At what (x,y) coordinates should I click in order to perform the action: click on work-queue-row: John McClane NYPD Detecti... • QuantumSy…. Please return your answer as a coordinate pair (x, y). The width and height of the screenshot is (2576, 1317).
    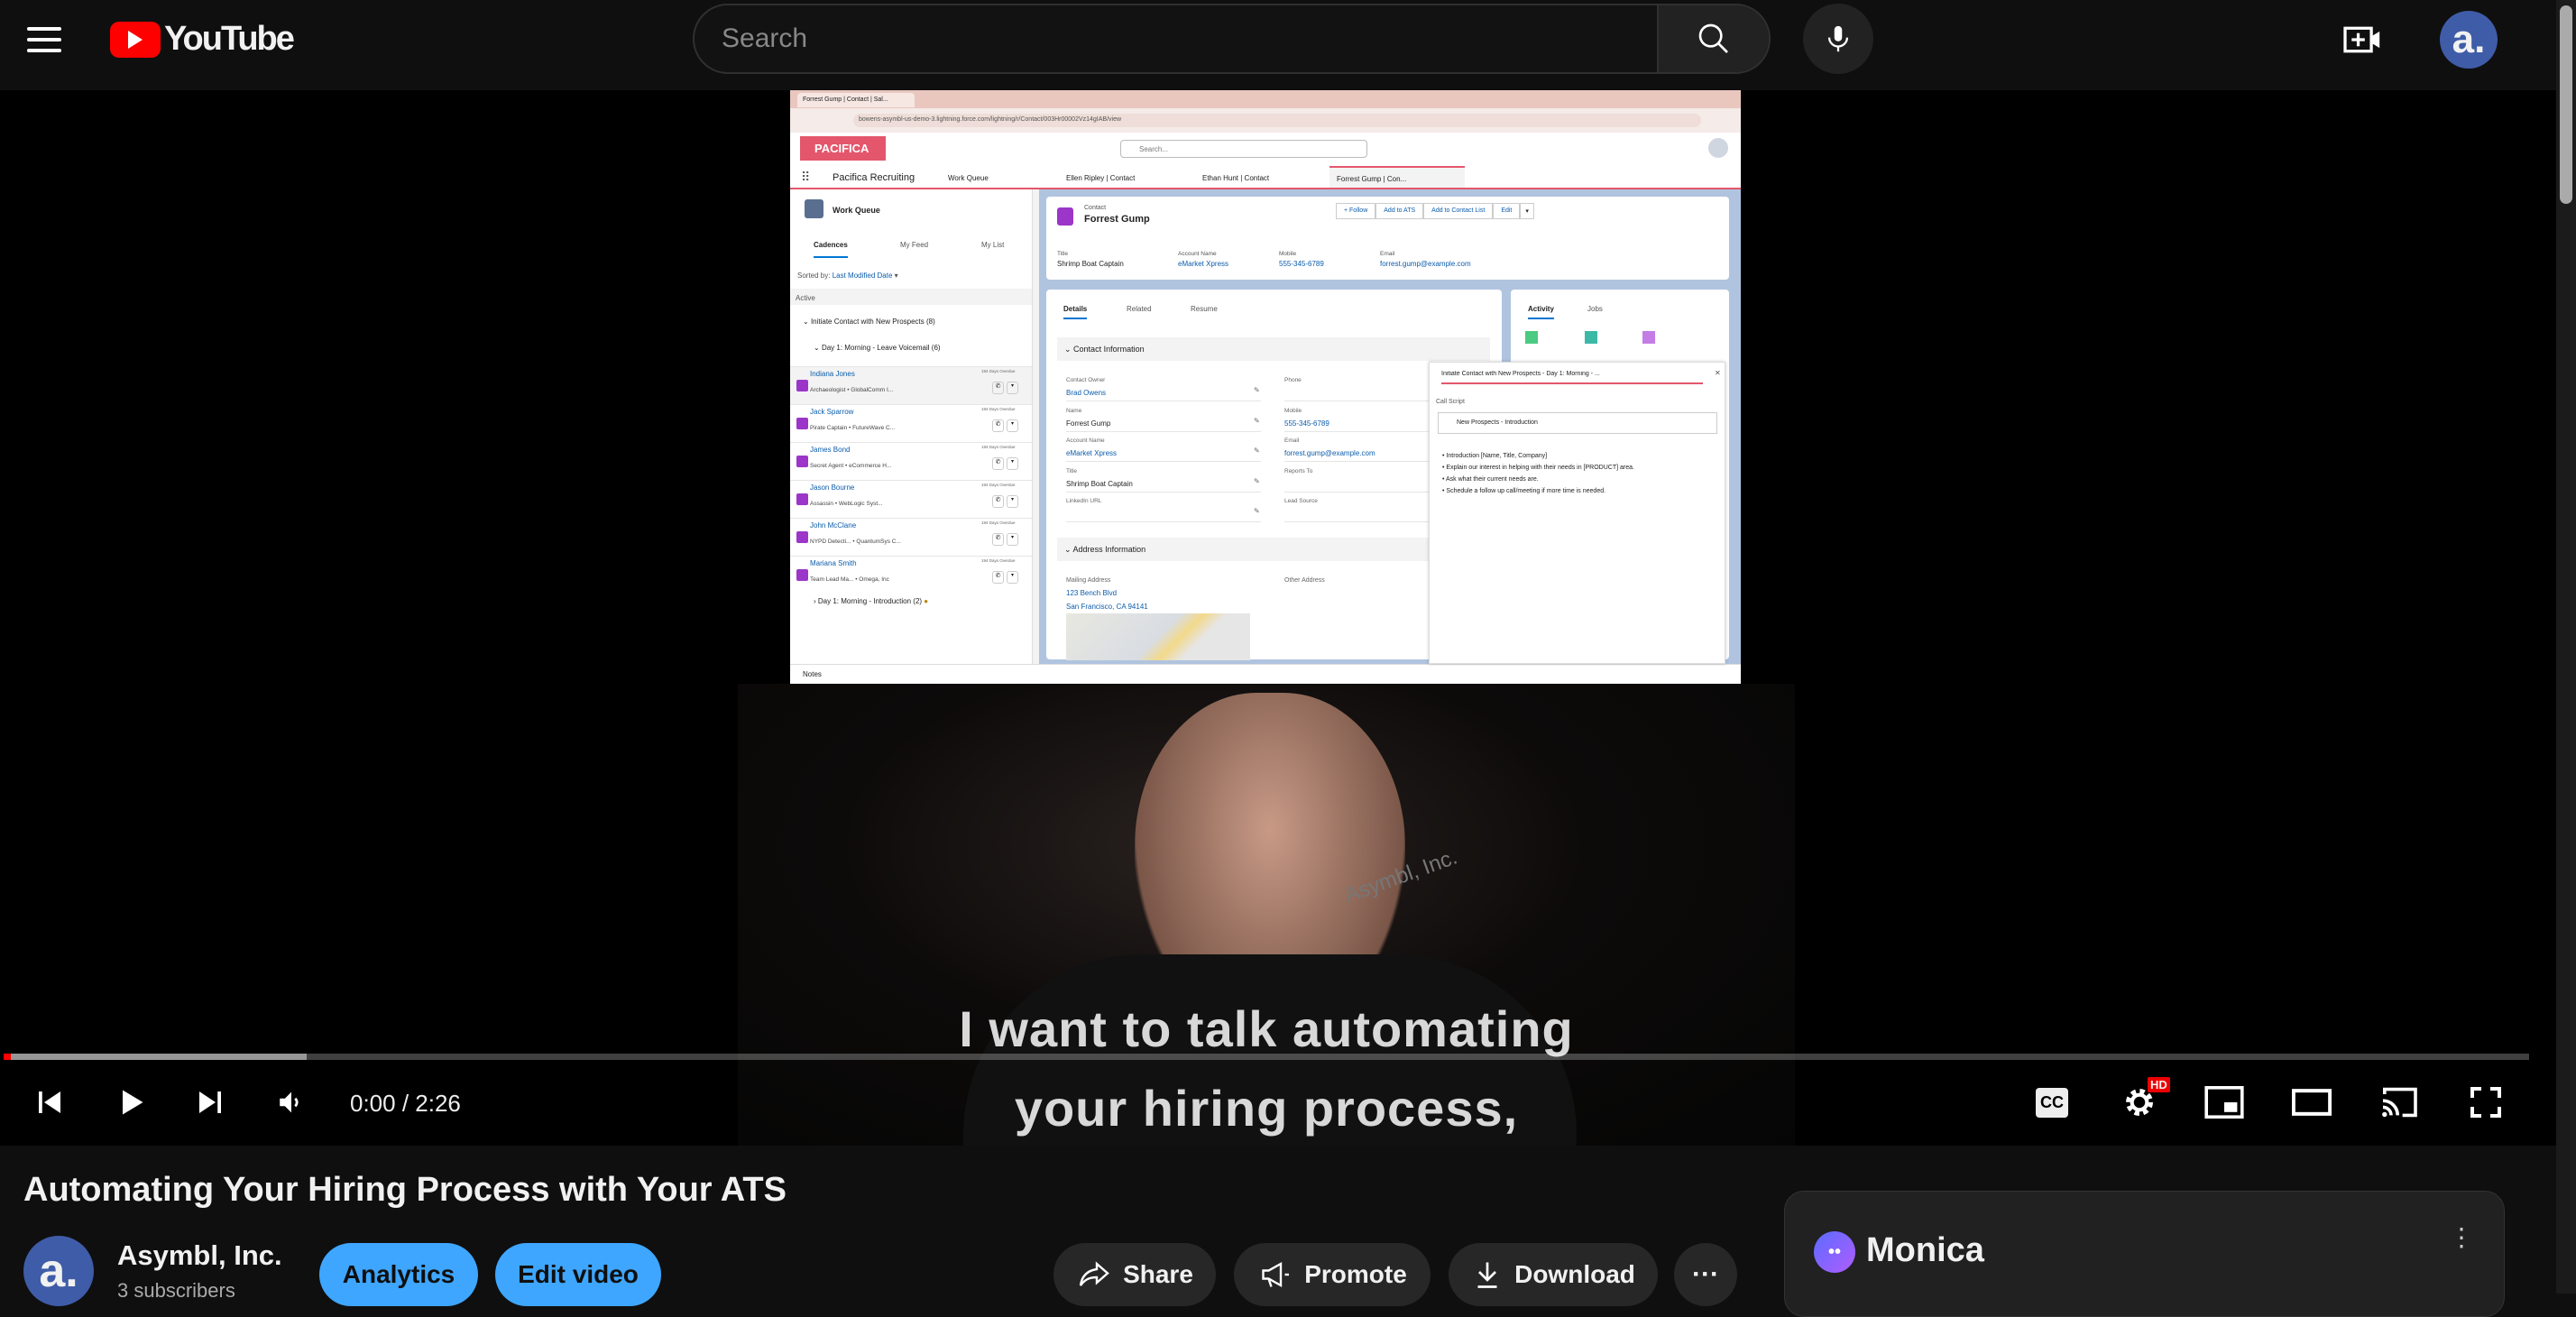
    Looking at the image, I should click on (911, 537).